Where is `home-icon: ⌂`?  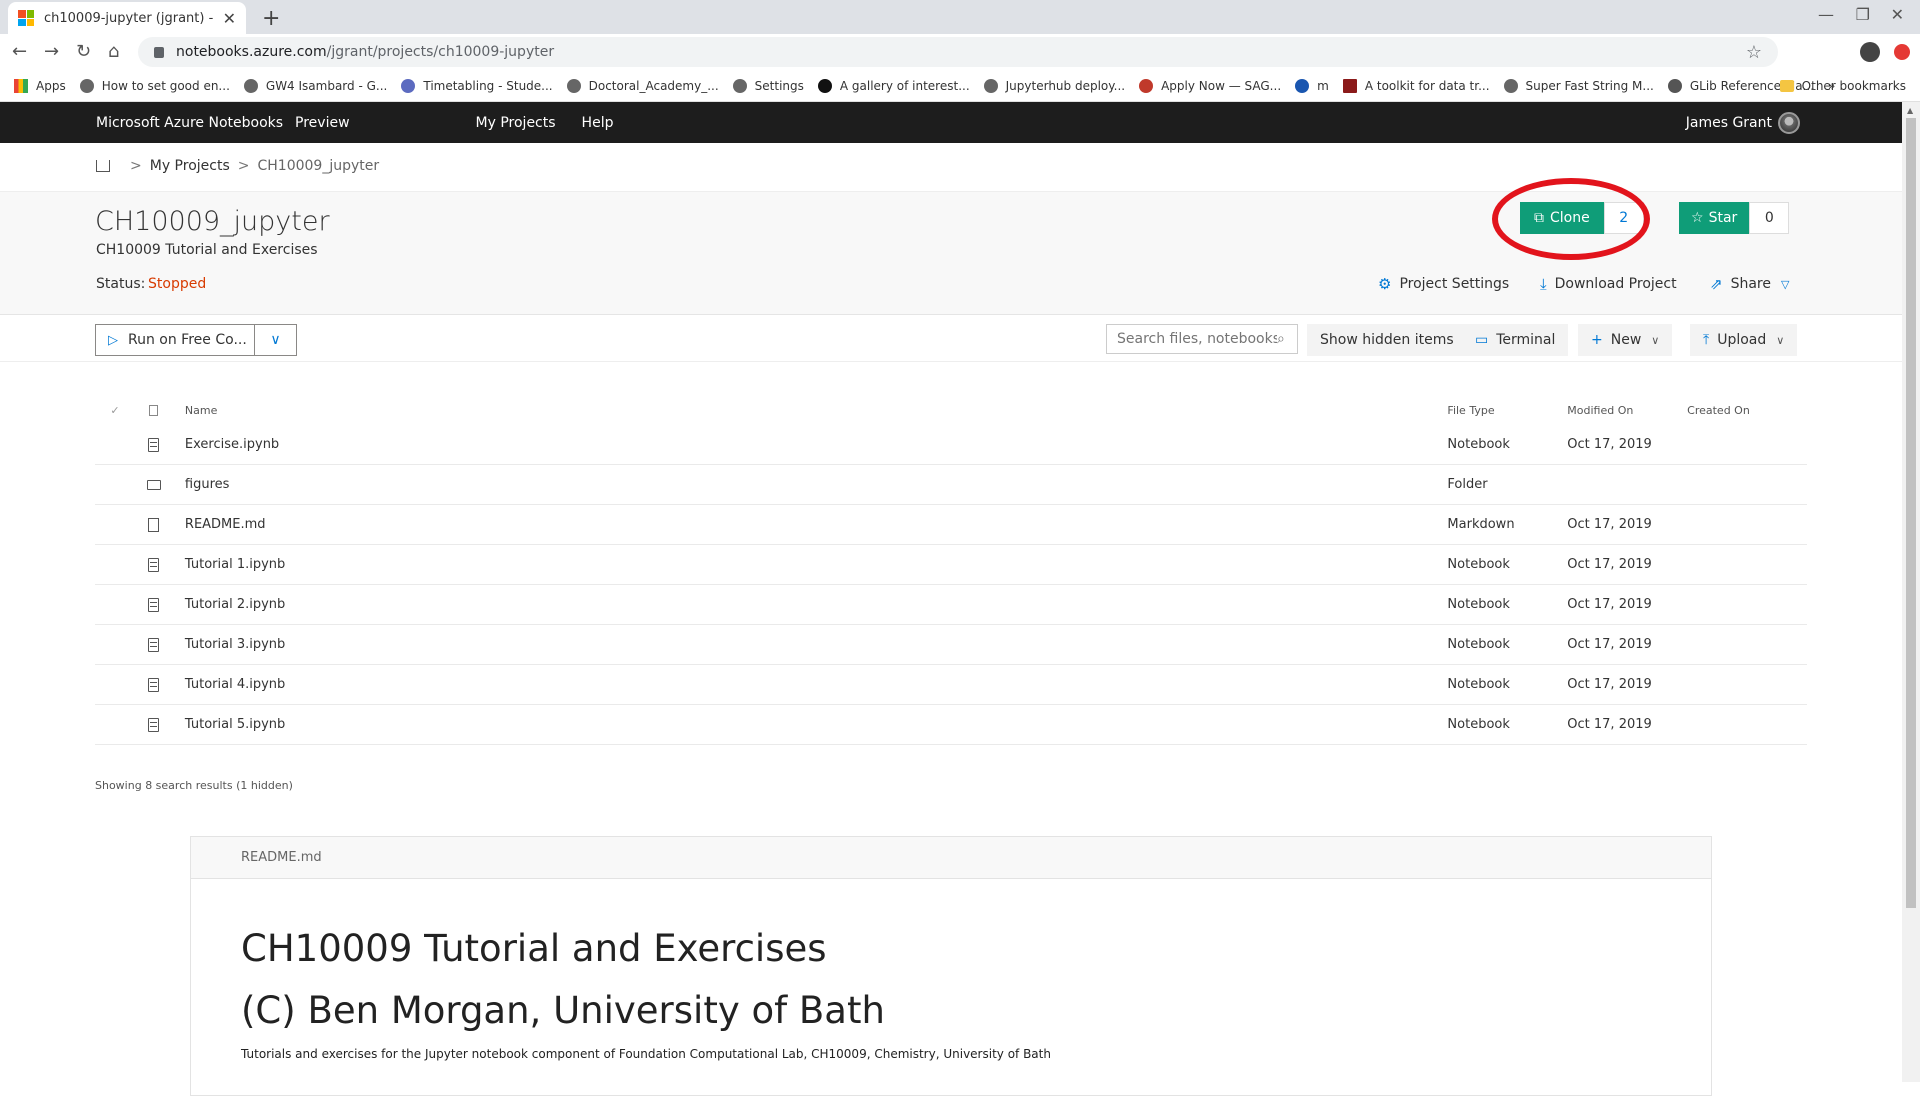 home-icon: ⌂ is located at coordinates (113, 51).